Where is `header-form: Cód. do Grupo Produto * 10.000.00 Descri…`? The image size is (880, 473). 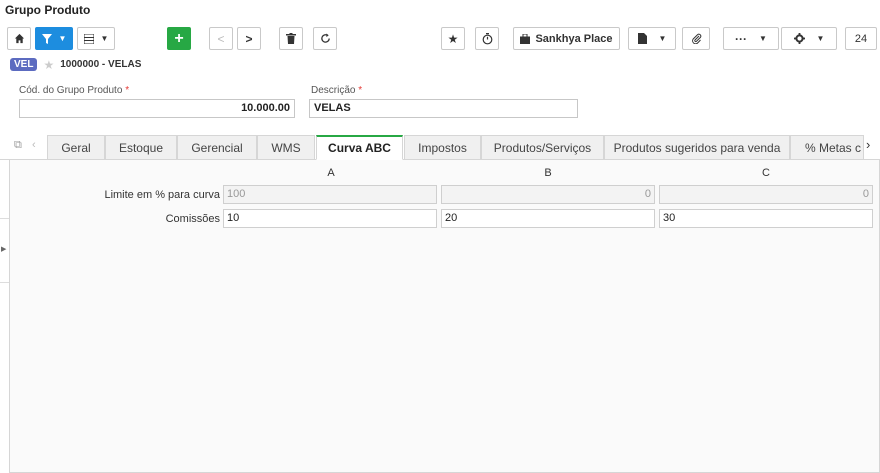 header-form: Cód. do Grupo Produto * 10.000.00 Descri… is located at coordinates (445, 103).